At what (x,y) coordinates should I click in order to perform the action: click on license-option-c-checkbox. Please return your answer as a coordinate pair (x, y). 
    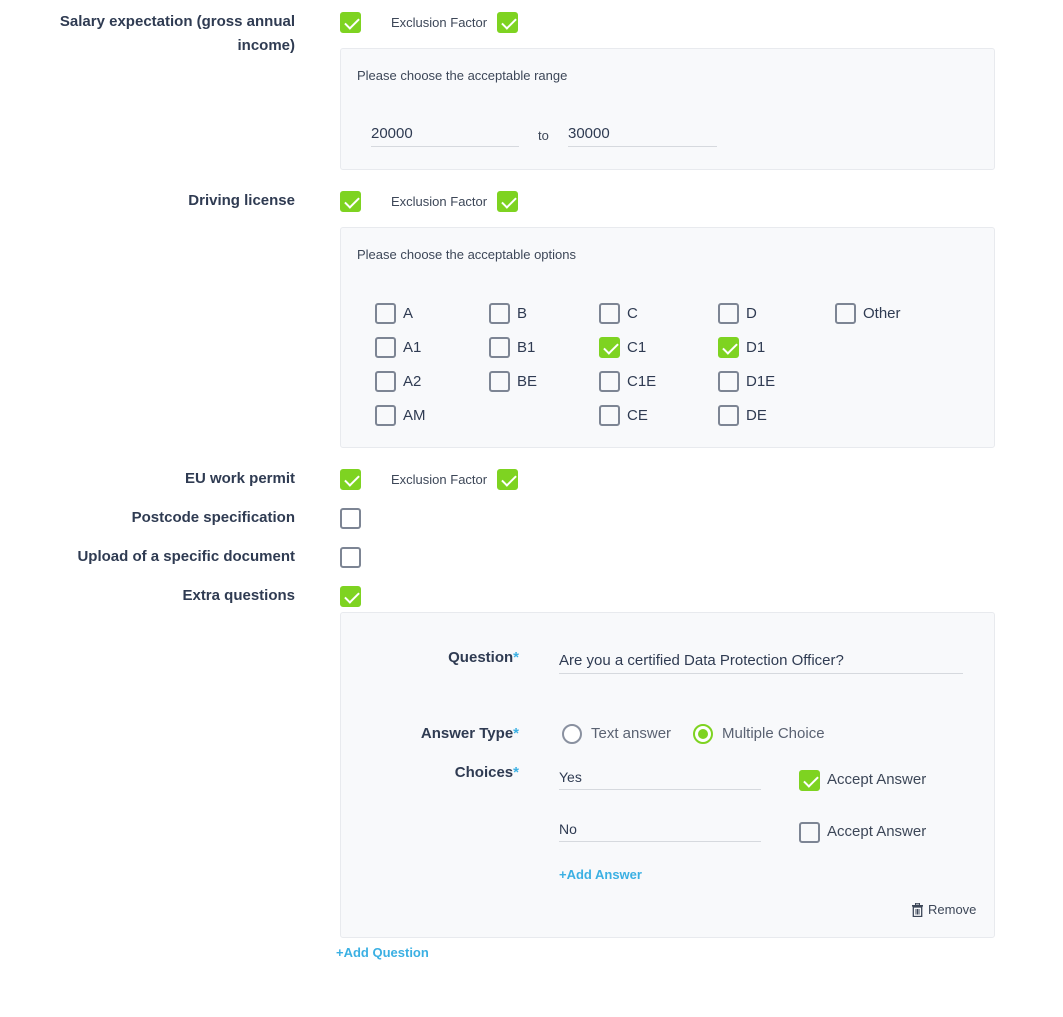
    Looking at the image, I should click on (609, 313).